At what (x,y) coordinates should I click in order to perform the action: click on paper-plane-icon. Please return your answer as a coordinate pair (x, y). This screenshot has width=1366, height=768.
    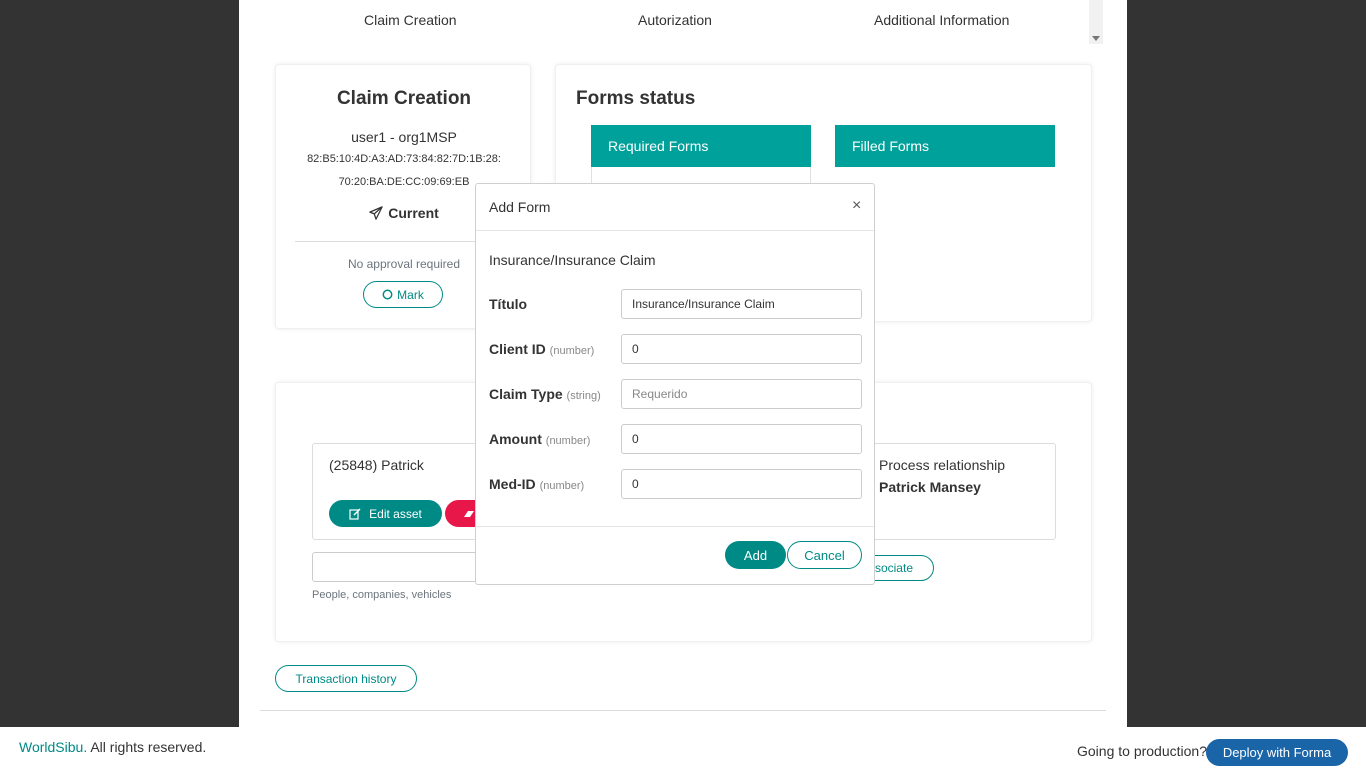
    Looking at the image, I should click on (376, 213).